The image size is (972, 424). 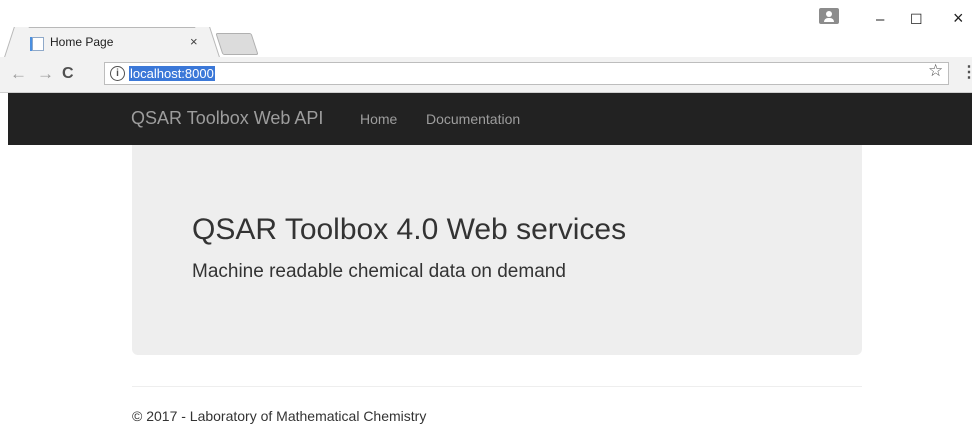 What do you see at coordinates (227, 118) in the screenshot?
I see `site-brand-link: QSAR Toolbox Web API` at bounding box center [227, 118].